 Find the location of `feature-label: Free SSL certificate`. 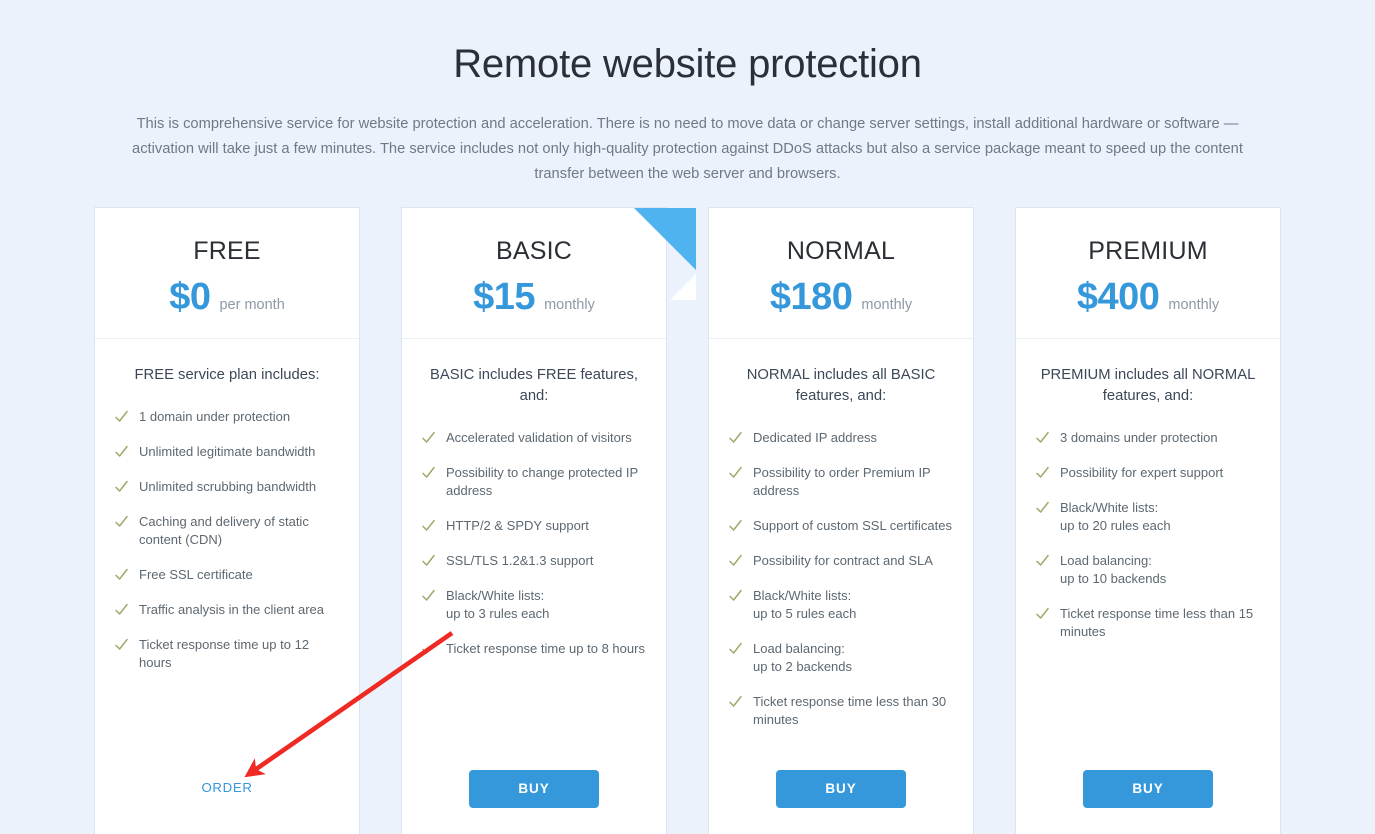

feature-label: Free SSL certificate is located at coordinates (196, 574).